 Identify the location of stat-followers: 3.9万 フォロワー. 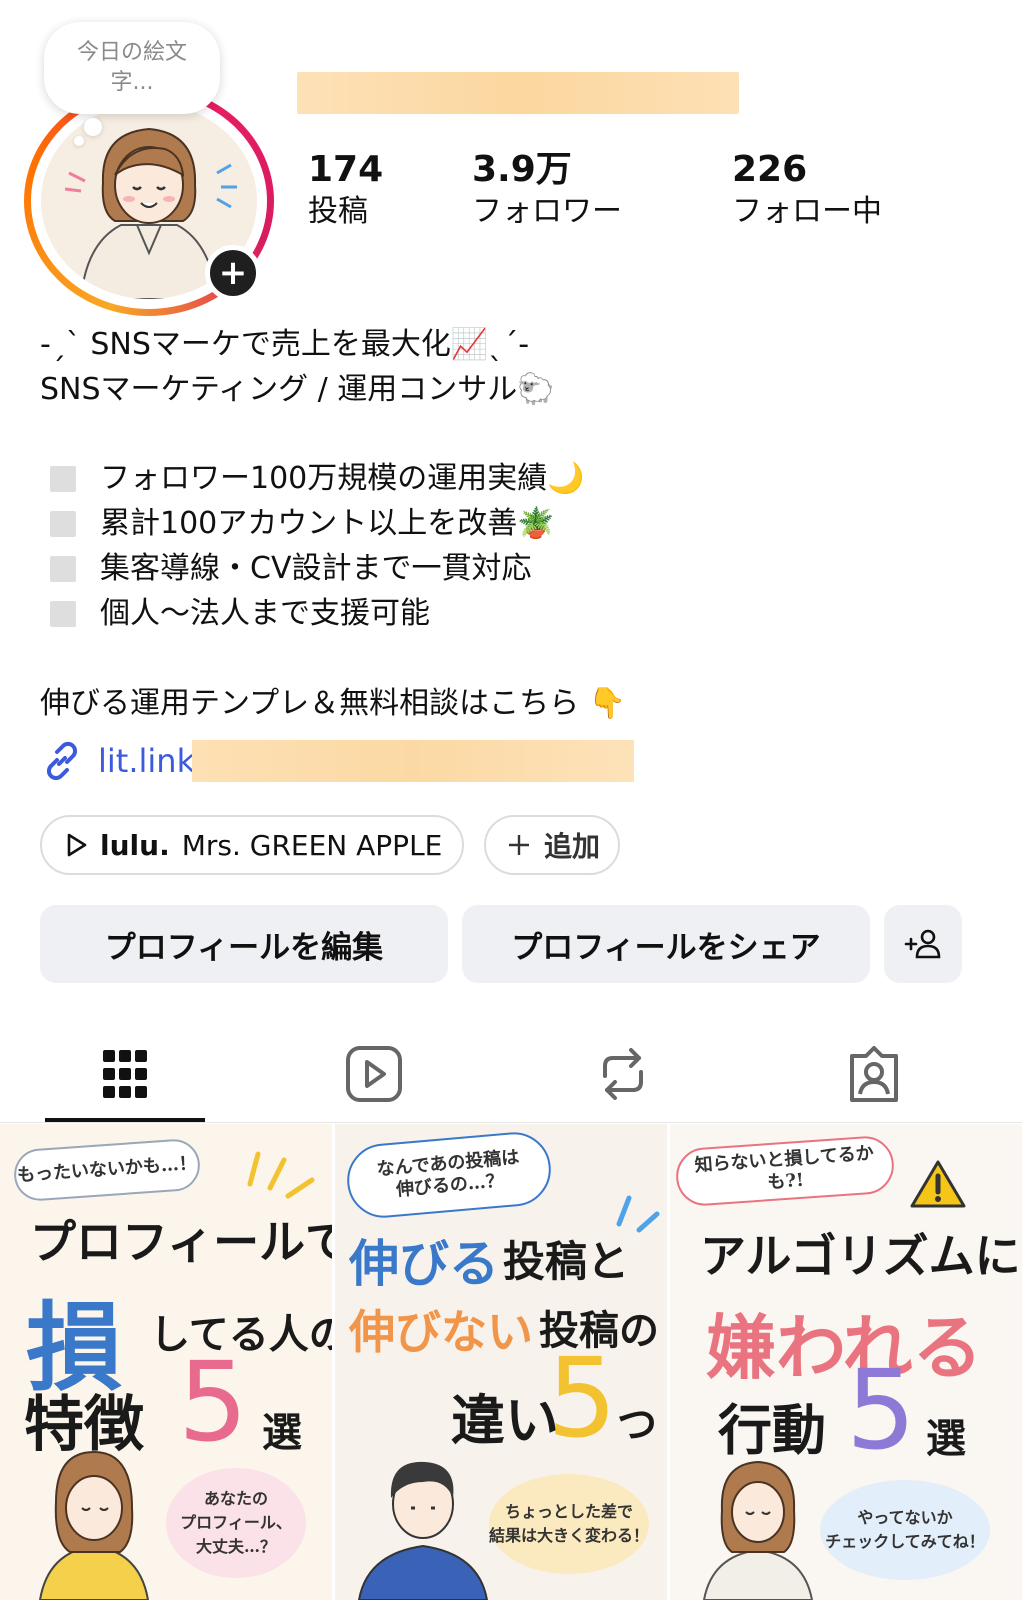
(547, 190).